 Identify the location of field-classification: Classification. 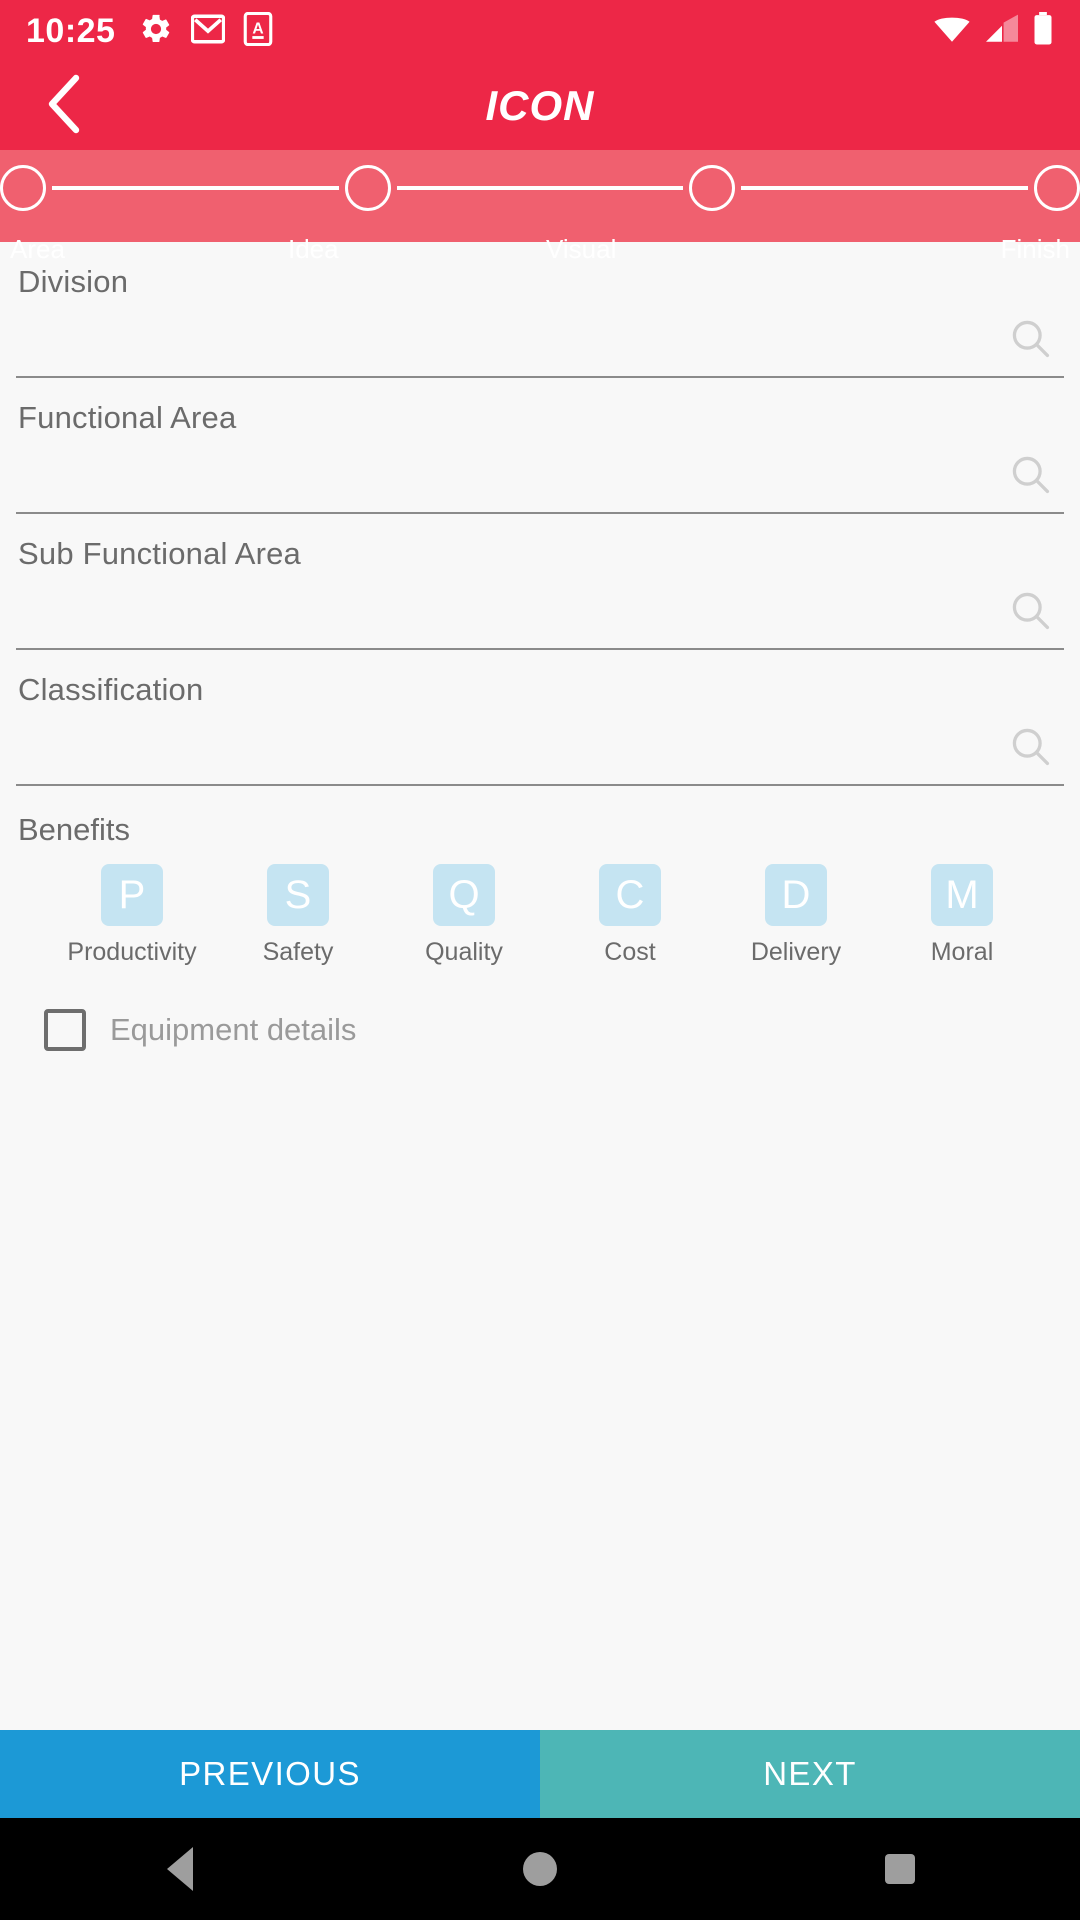
(540, 718).